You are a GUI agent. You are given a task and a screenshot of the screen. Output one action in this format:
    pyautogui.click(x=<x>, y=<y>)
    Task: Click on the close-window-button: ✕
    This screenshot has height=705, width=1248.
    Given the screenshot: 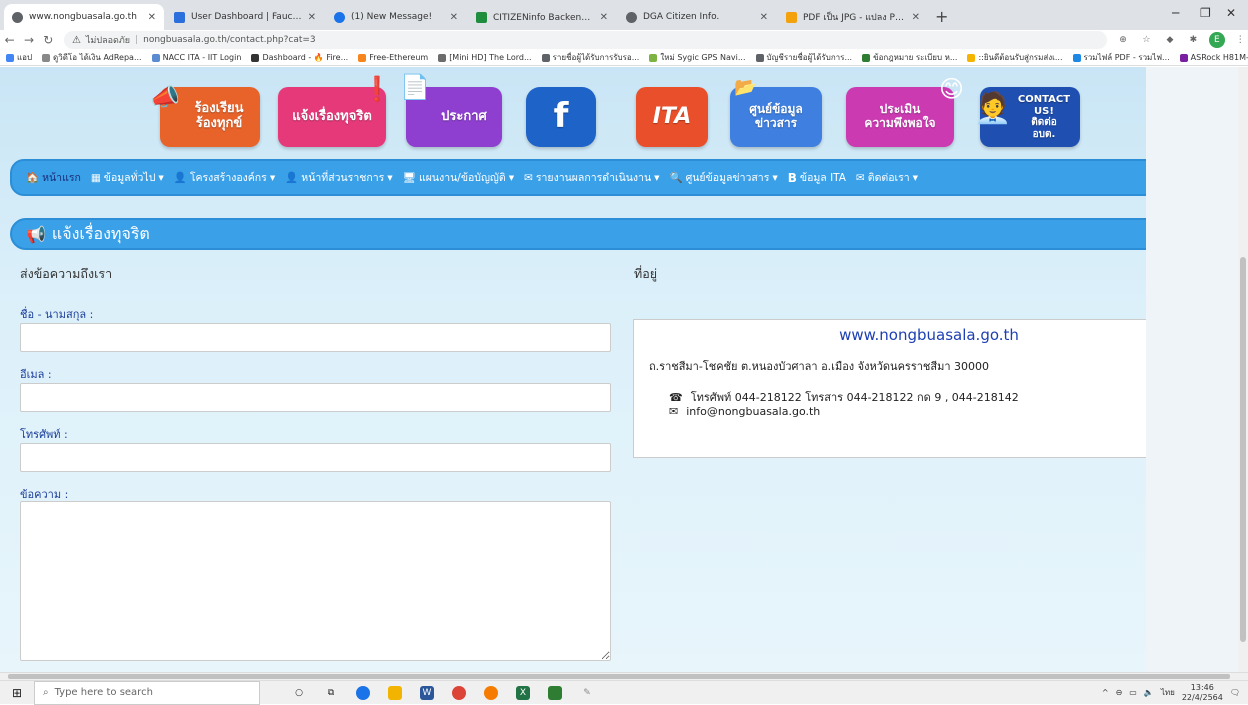 What is the action you would take?
    pyautogui.click(x=1231, y=13)
    